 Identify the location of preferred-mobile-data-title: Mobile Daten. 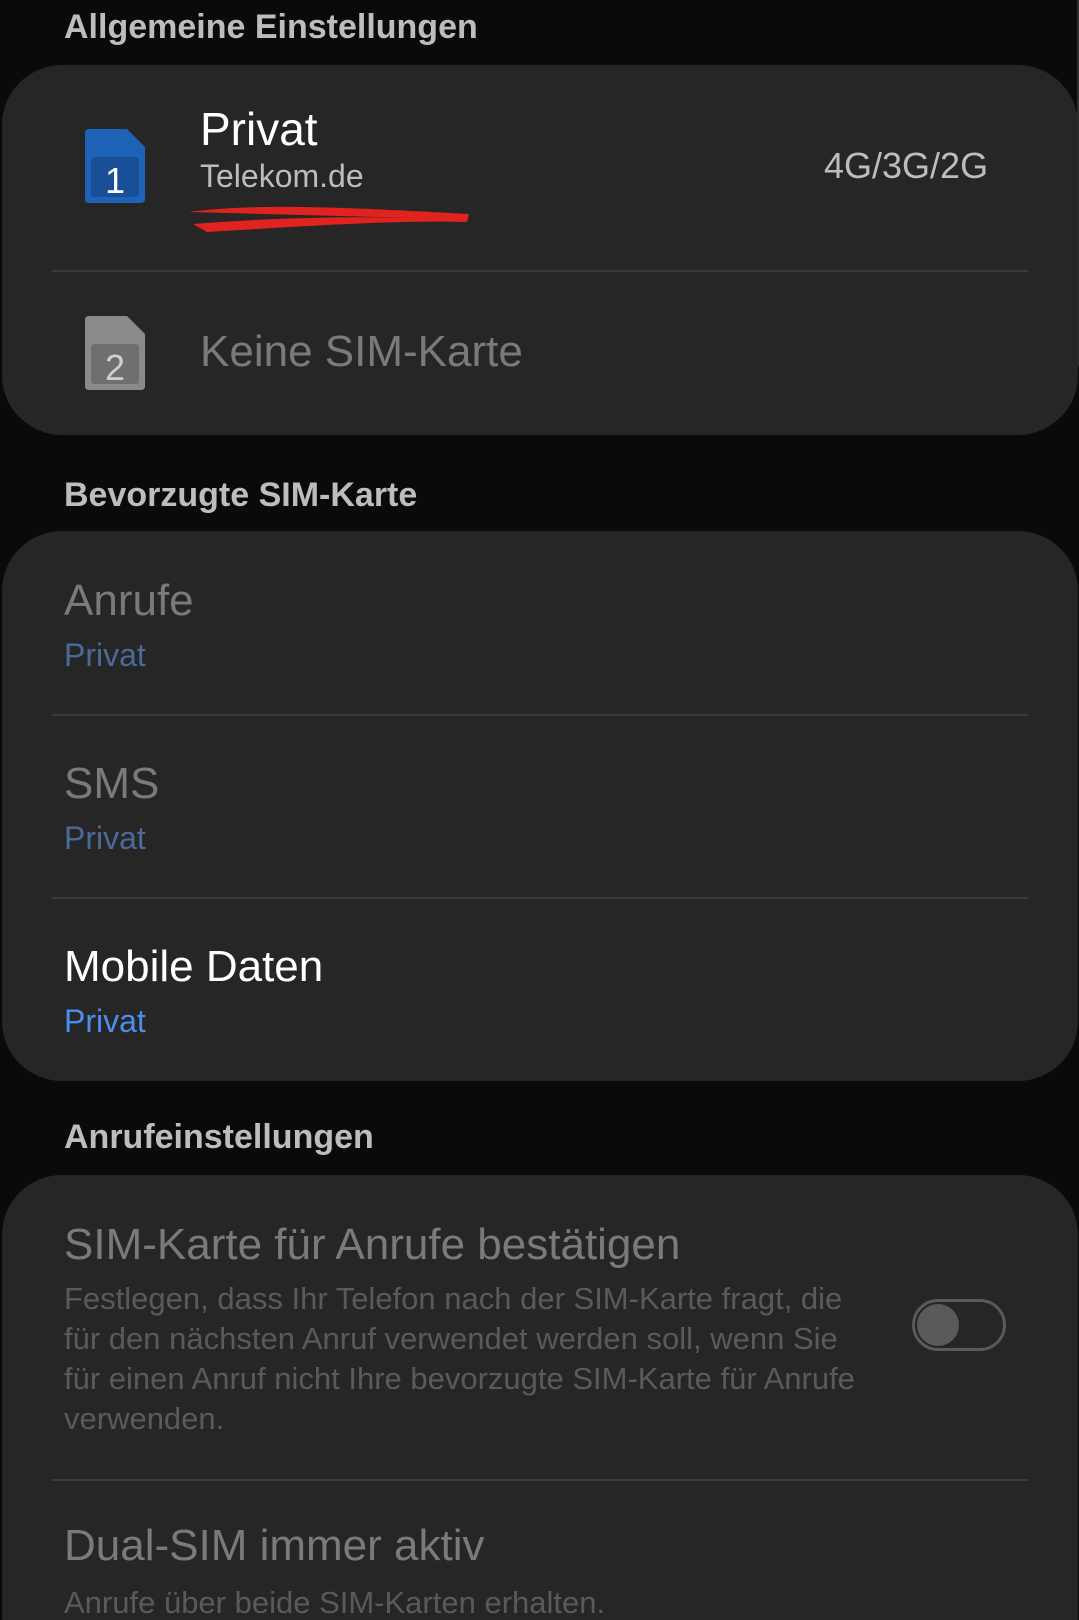
(194, 966).